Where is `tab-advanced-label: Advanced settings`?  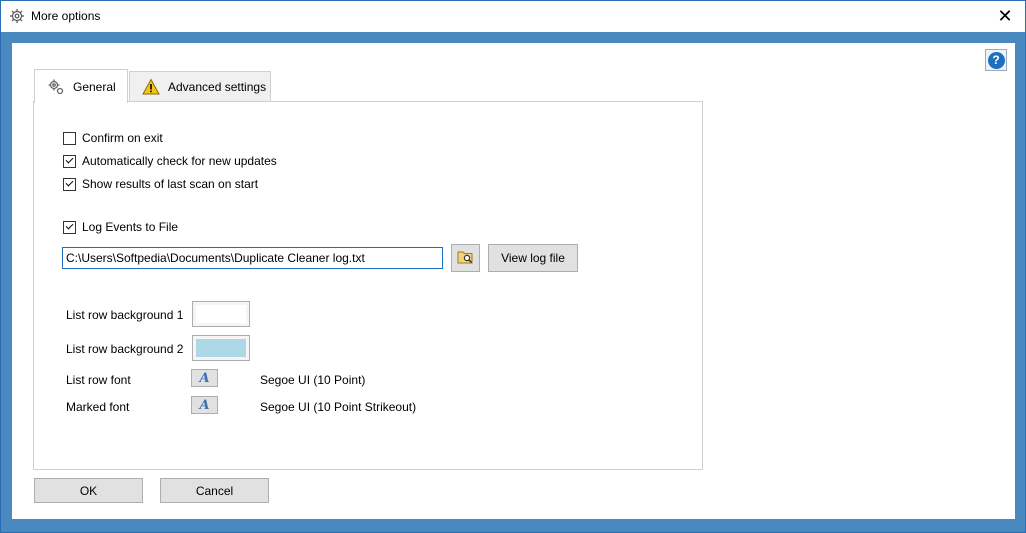 tab-advanced-label: Advanced settings is located at coordinates (217, 86).